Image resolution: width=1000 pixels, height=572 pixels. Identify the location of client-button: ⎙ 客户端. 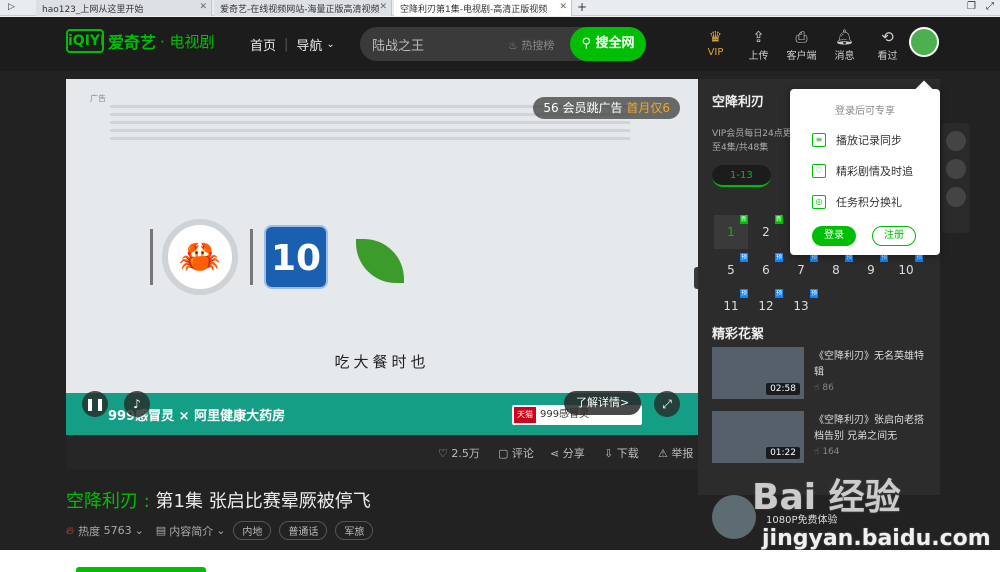
(801, 44).